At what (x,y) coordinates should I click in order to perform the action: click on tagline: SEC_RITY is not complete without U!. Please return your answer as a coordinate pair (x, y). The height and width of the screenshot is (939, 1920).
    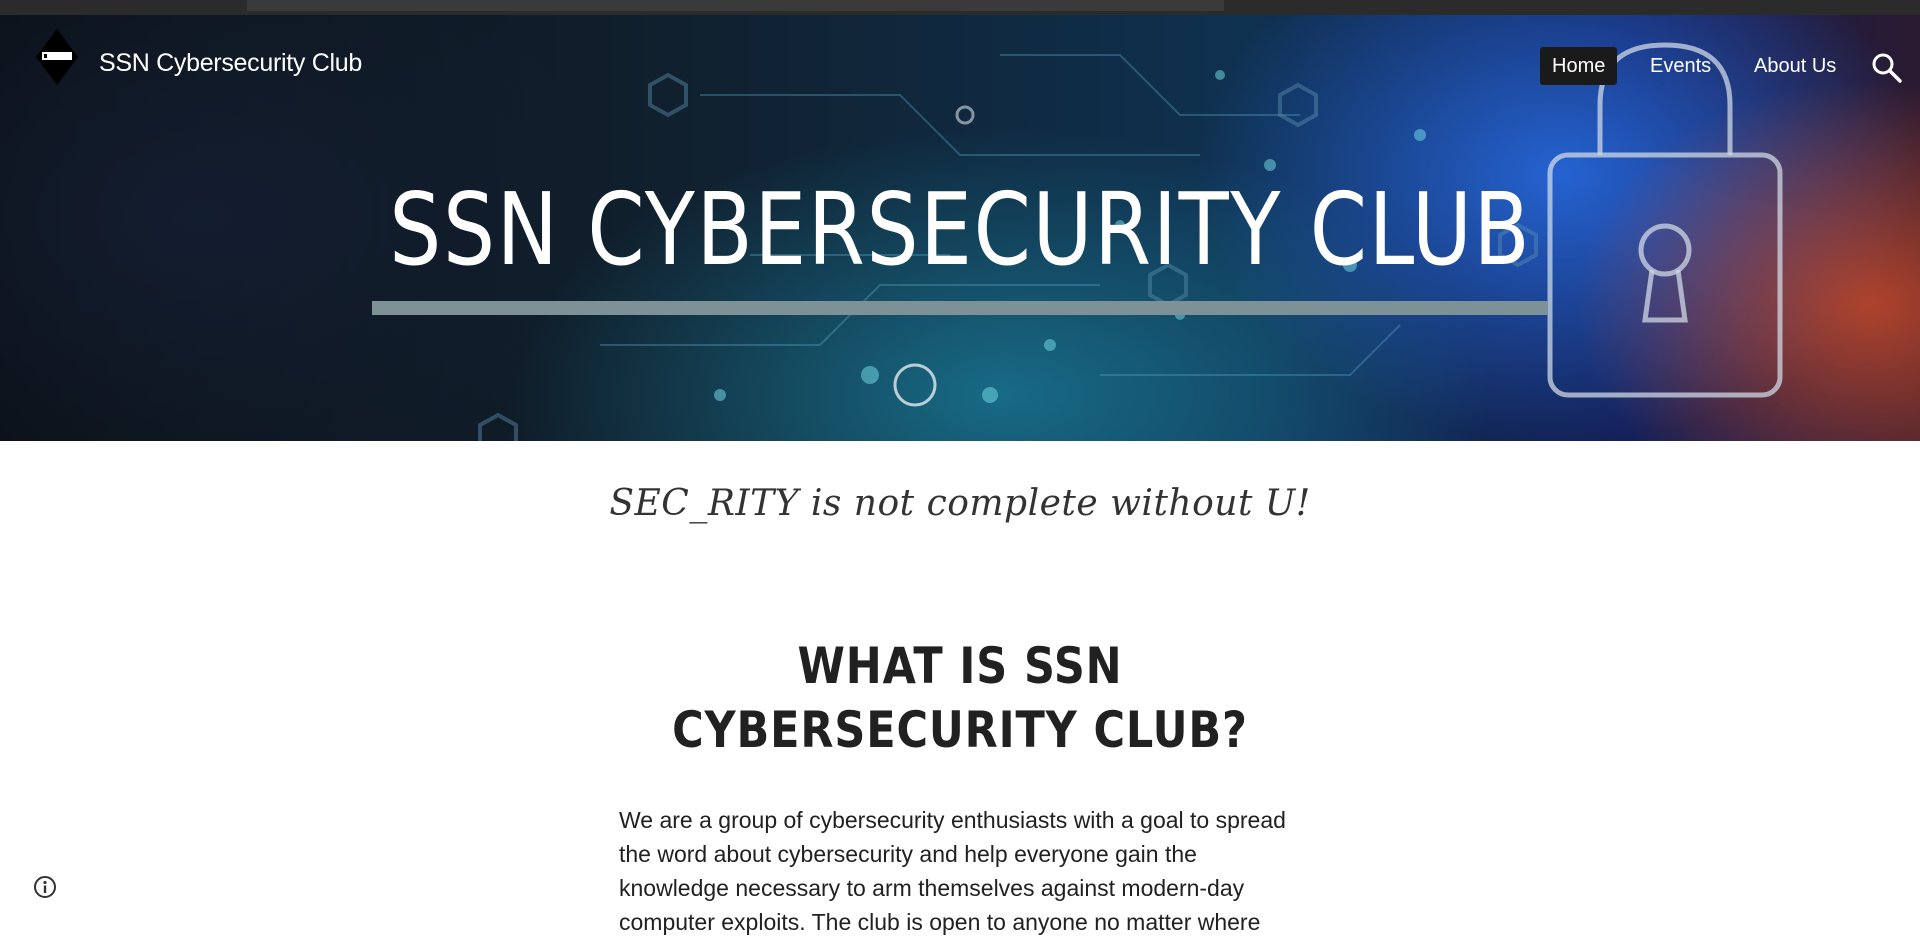
    Looking at the image, I should click on (960, 503).